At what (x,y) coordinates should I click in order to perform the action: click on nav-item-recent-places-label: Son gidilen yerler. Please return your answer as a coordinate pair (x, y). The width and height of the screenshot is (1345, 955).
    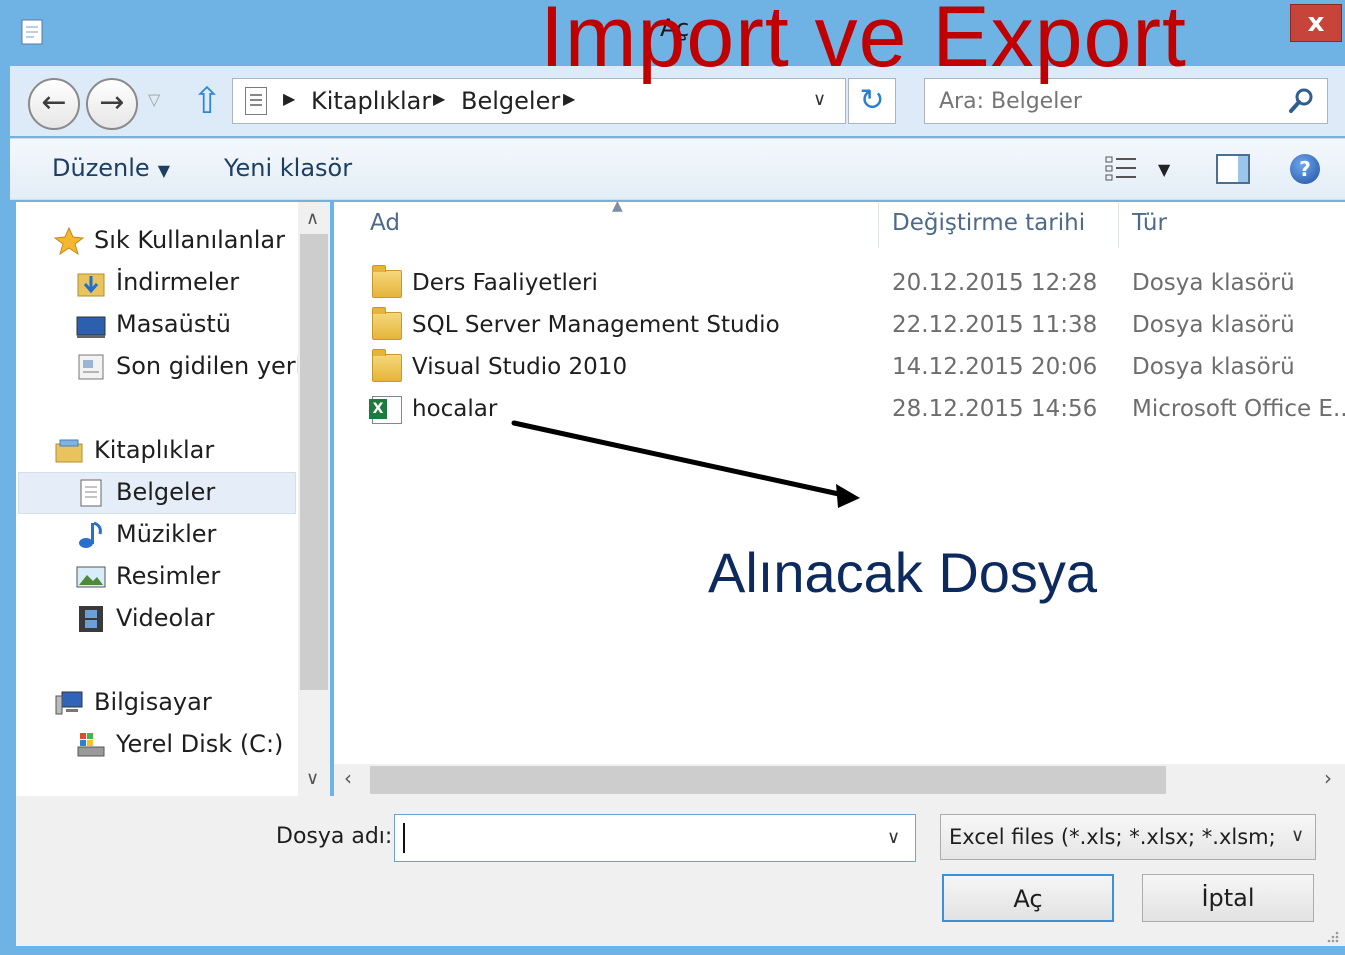
    Looking at the image, I should click on (207, 366).